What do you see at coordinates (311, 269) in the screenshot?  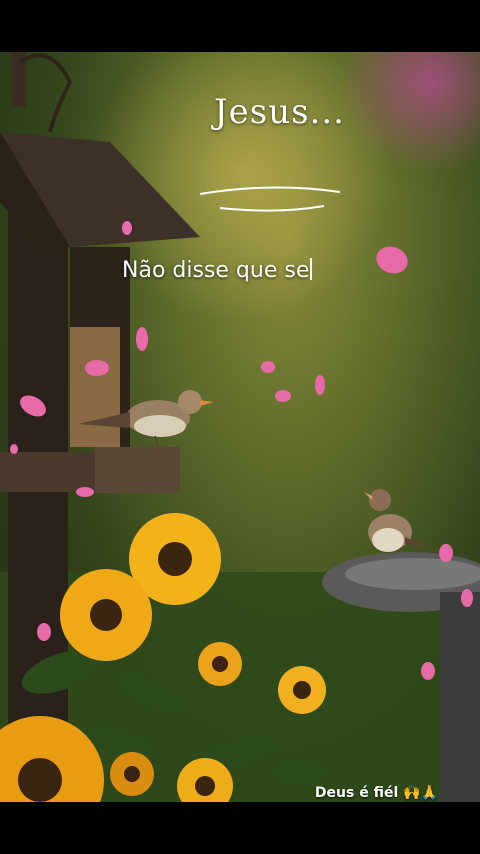 I see `typing-cursor` at bounding box center [311, 269].